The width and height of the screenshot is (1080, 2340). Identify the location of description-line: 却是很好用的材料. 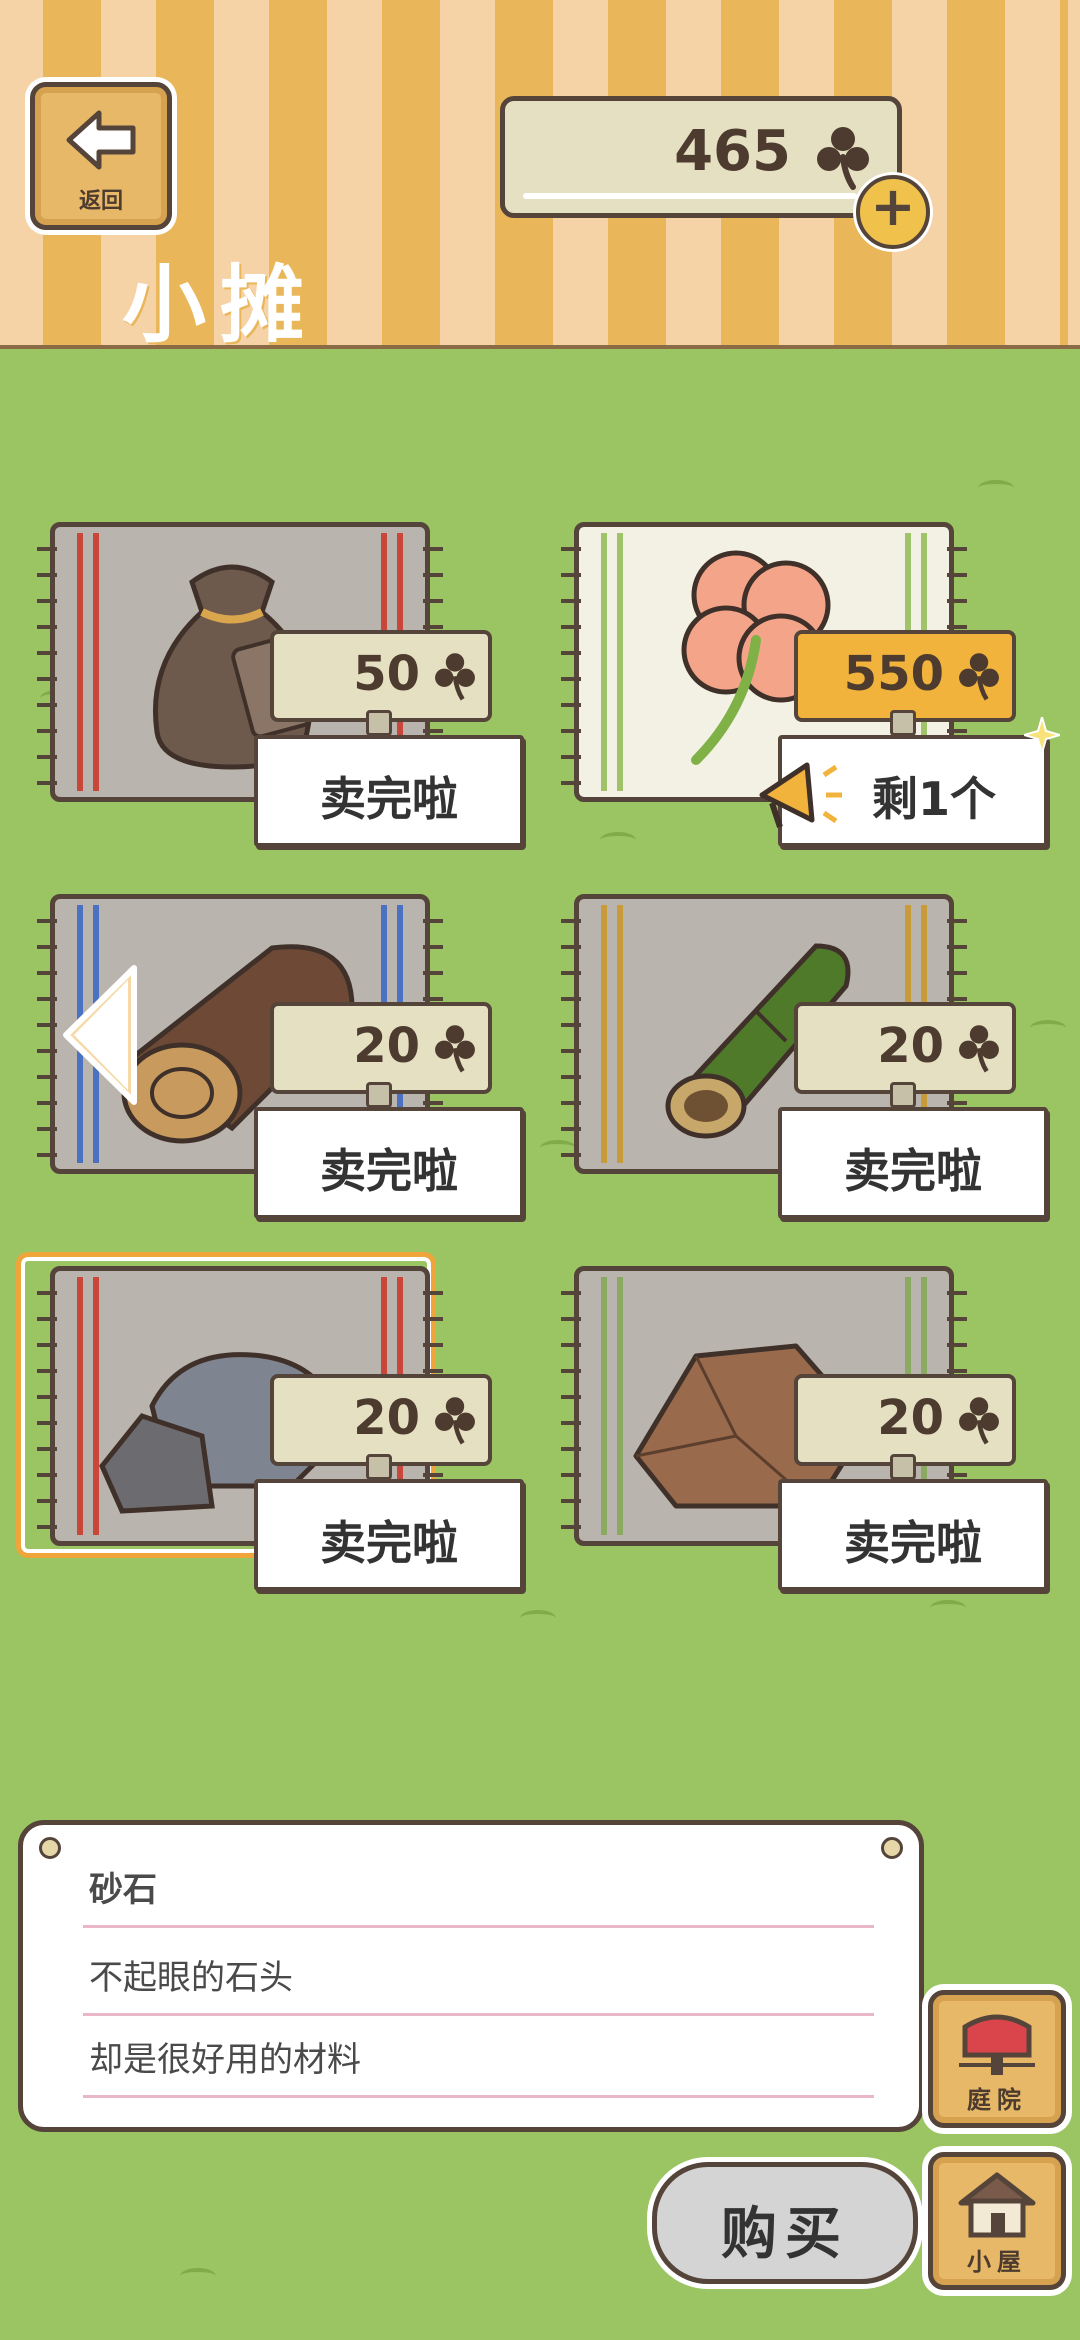
(478, 2056).